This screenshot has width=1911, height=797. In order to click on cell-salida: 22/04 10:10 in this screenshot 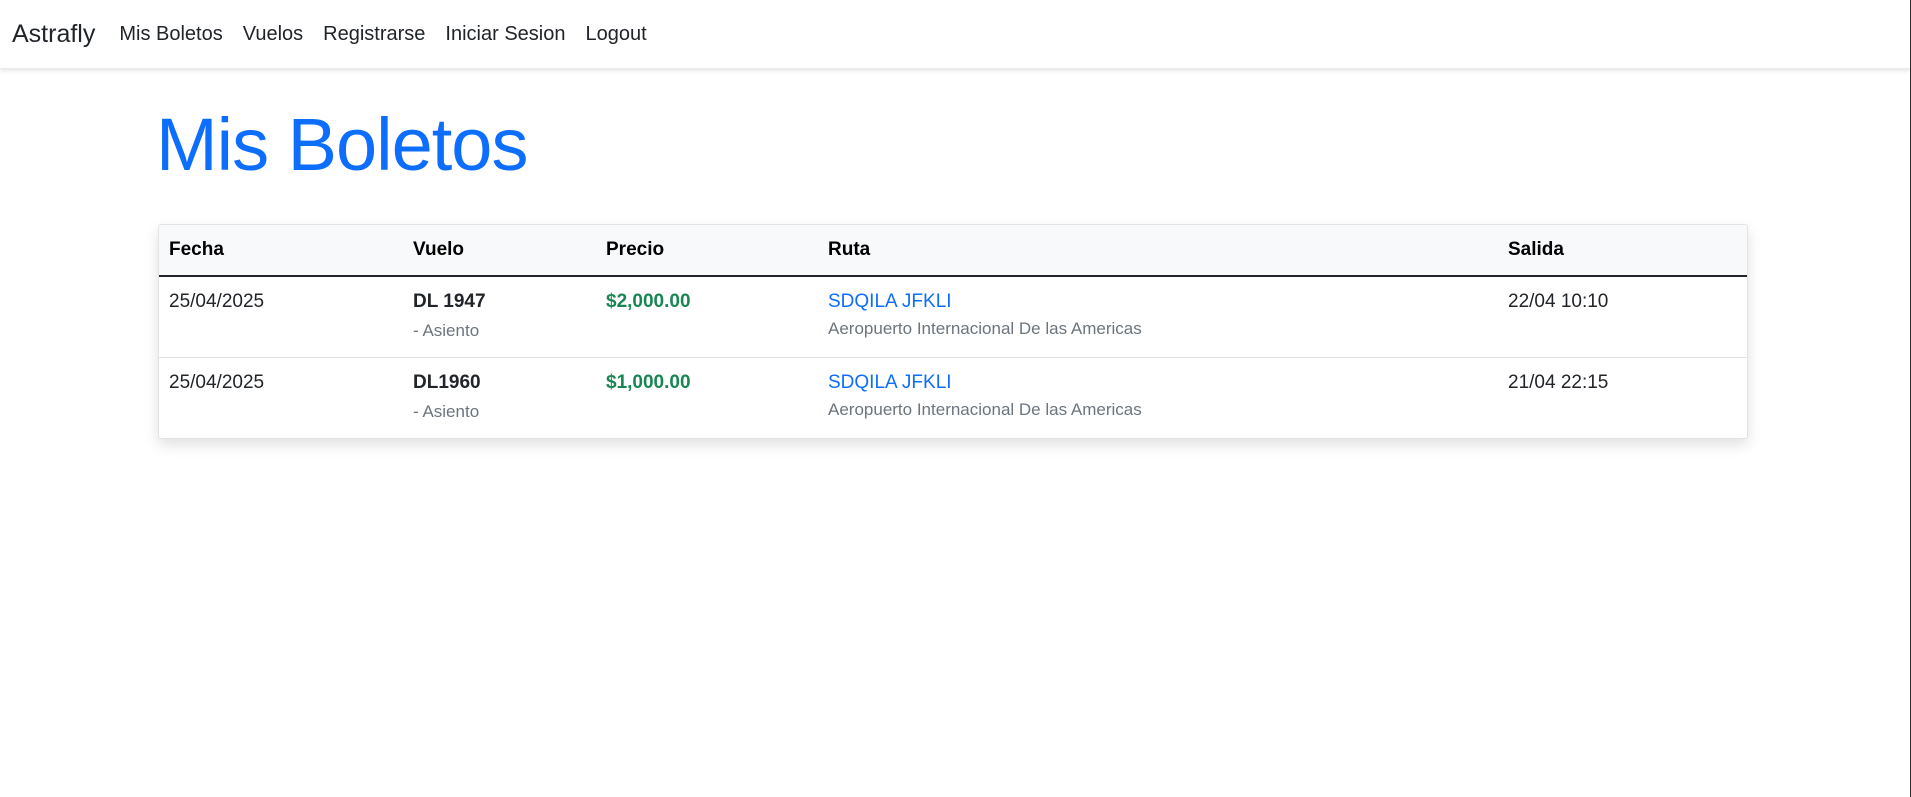, I will do `click(1622, 317)`.